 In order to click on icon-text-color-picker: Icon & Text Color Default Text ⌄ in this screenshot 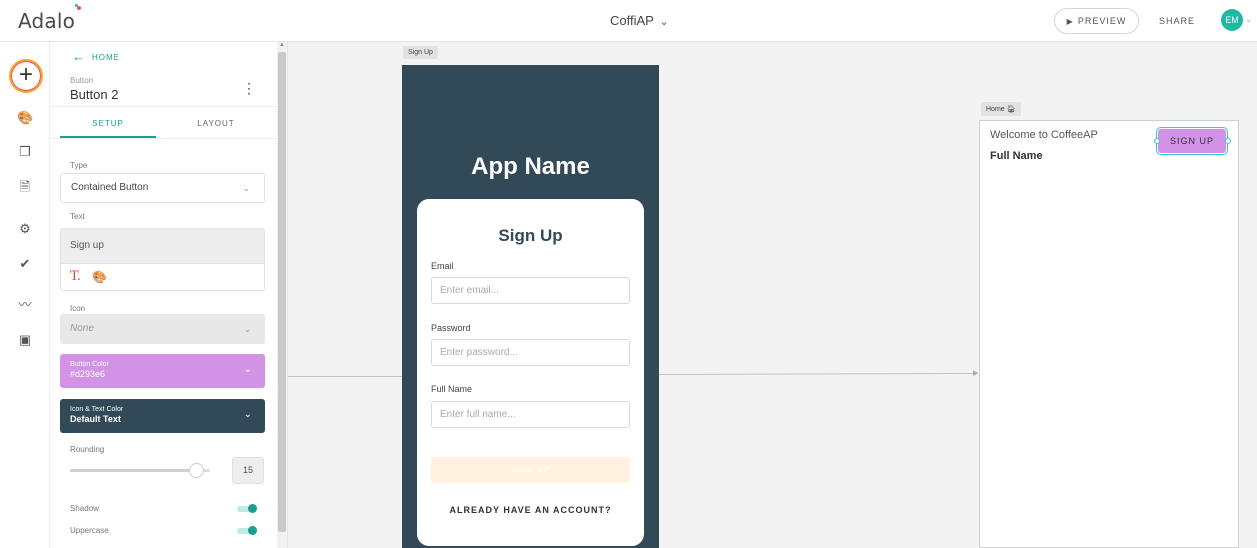, I will do `click(162, 416)`.